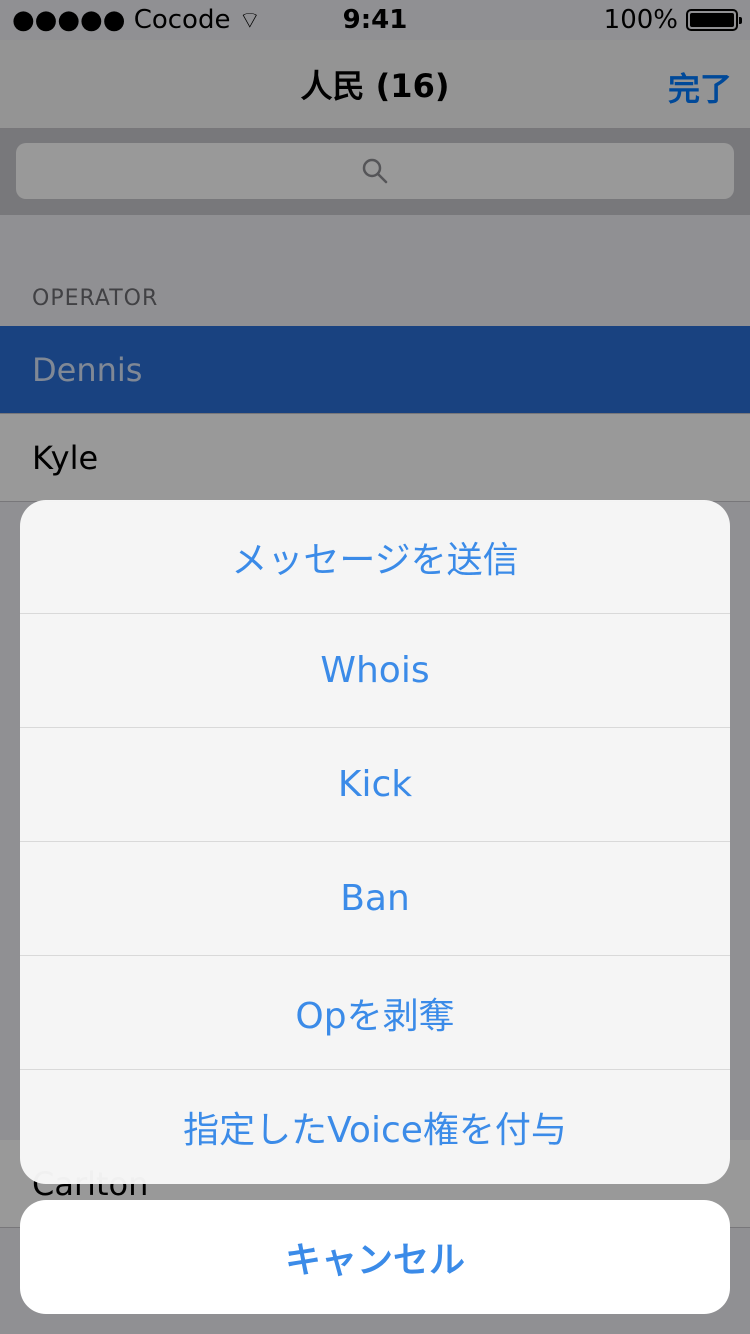 Image resolution: width=750 pixels, height=1334 pixels. Describe the element at coordinates (375, 671) in the screenshot. I see `whois-button: Whois` at that location.